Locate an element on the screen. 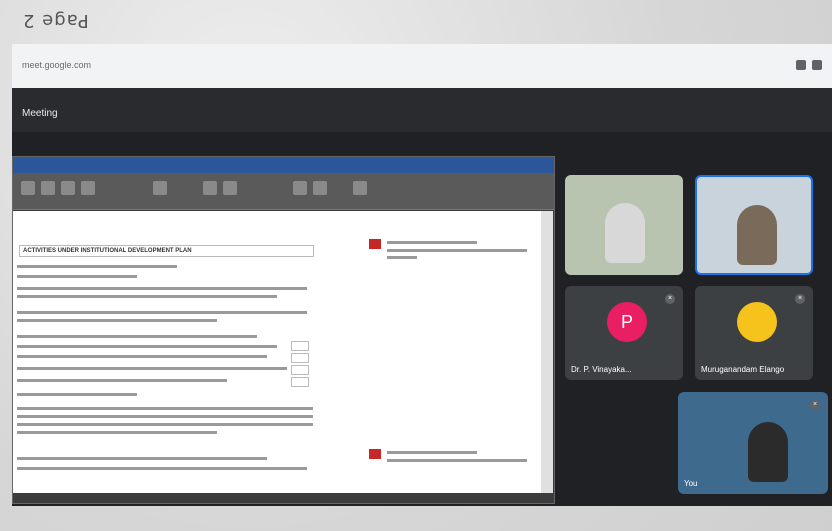 This screenshot has height=531, width=832. participant-tile: × Muruganandam Elango is located at coordinates (754, 333).